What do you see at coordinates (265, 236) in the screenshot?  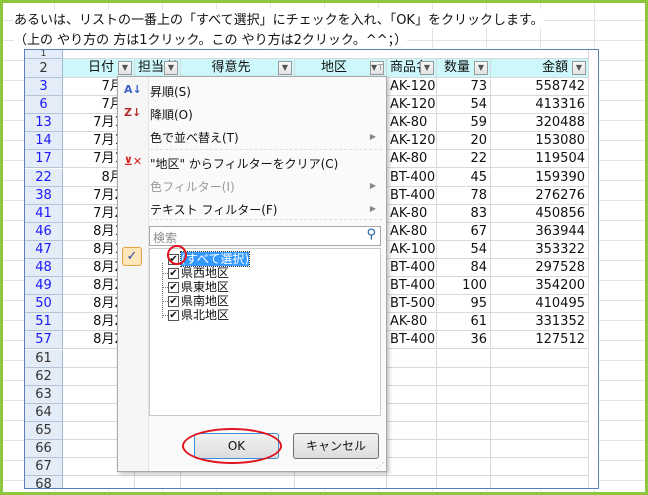 I see `filter-search-input: 検索 ⚲` at bounding box center [265, 236].